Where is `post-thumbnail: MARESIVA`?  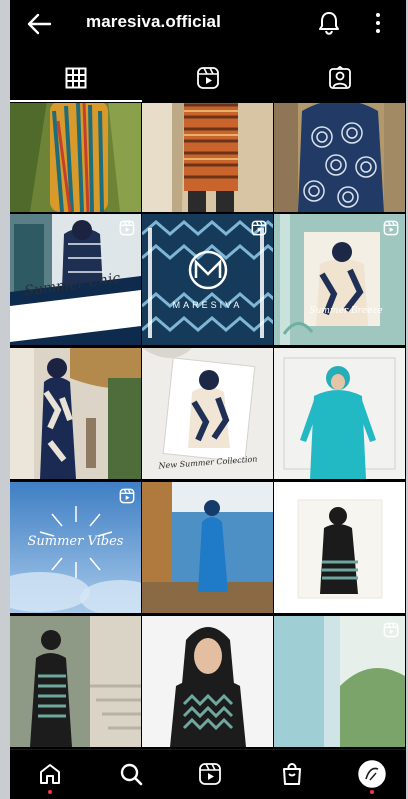 post-thumbnail: MARESIVA is located at coordinates (207, 279).